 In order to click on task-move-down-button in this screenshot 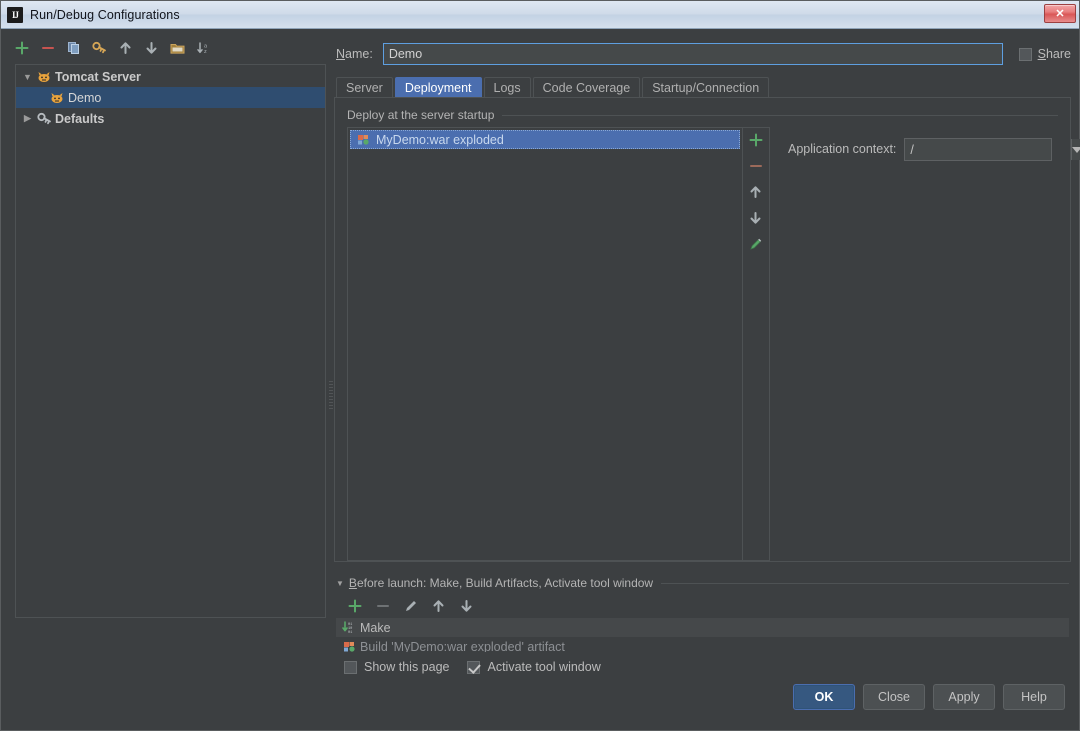, I will do `click(466, 605)`.